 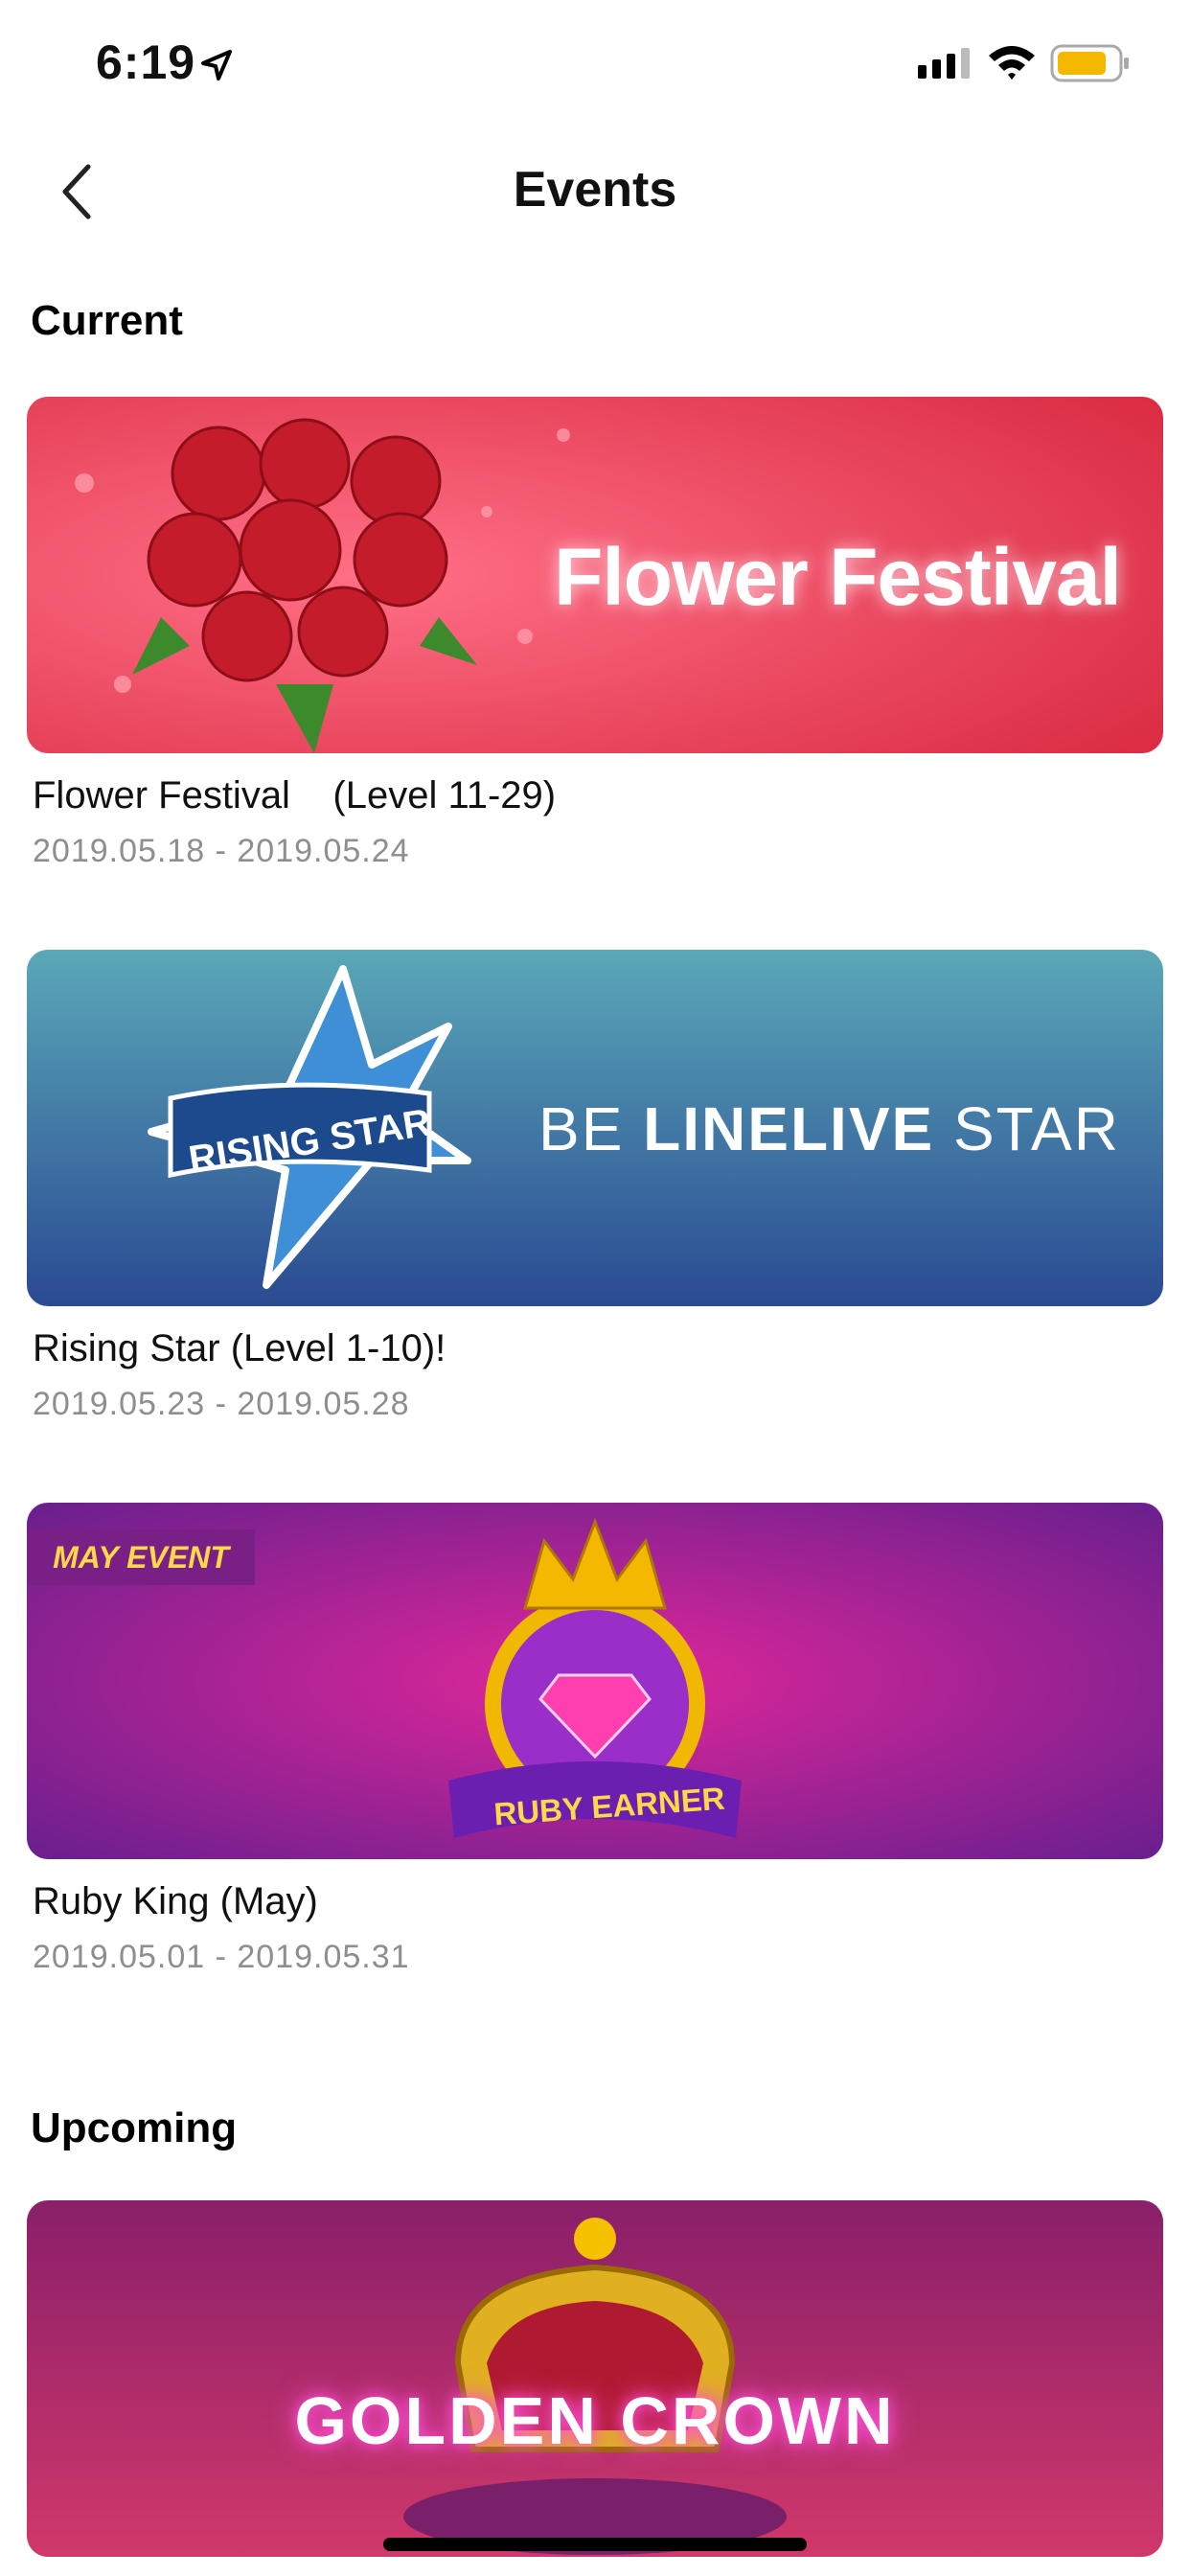 I want to click on banner-title: Flower Festival, so click(x=838, y=577).